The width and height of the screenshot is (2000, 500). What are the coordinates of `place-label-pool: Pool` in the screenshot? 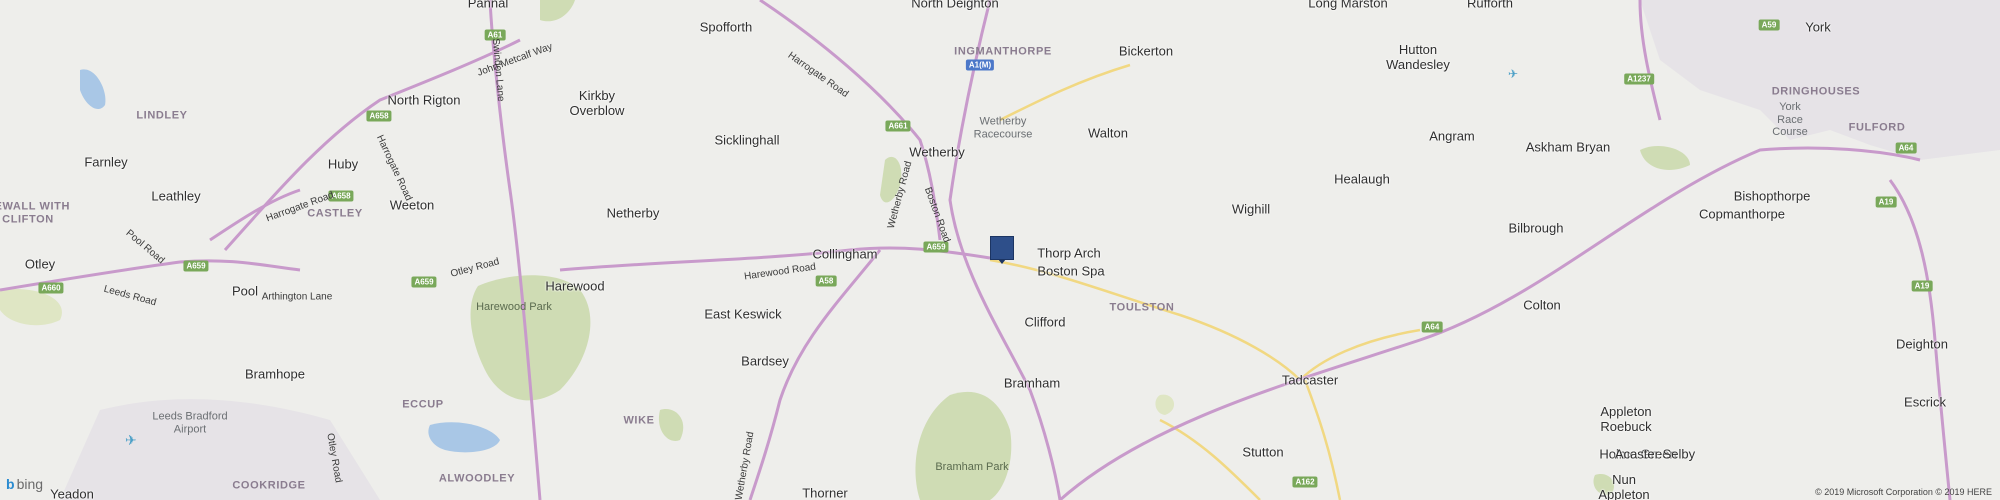 It's located at (245, 291).